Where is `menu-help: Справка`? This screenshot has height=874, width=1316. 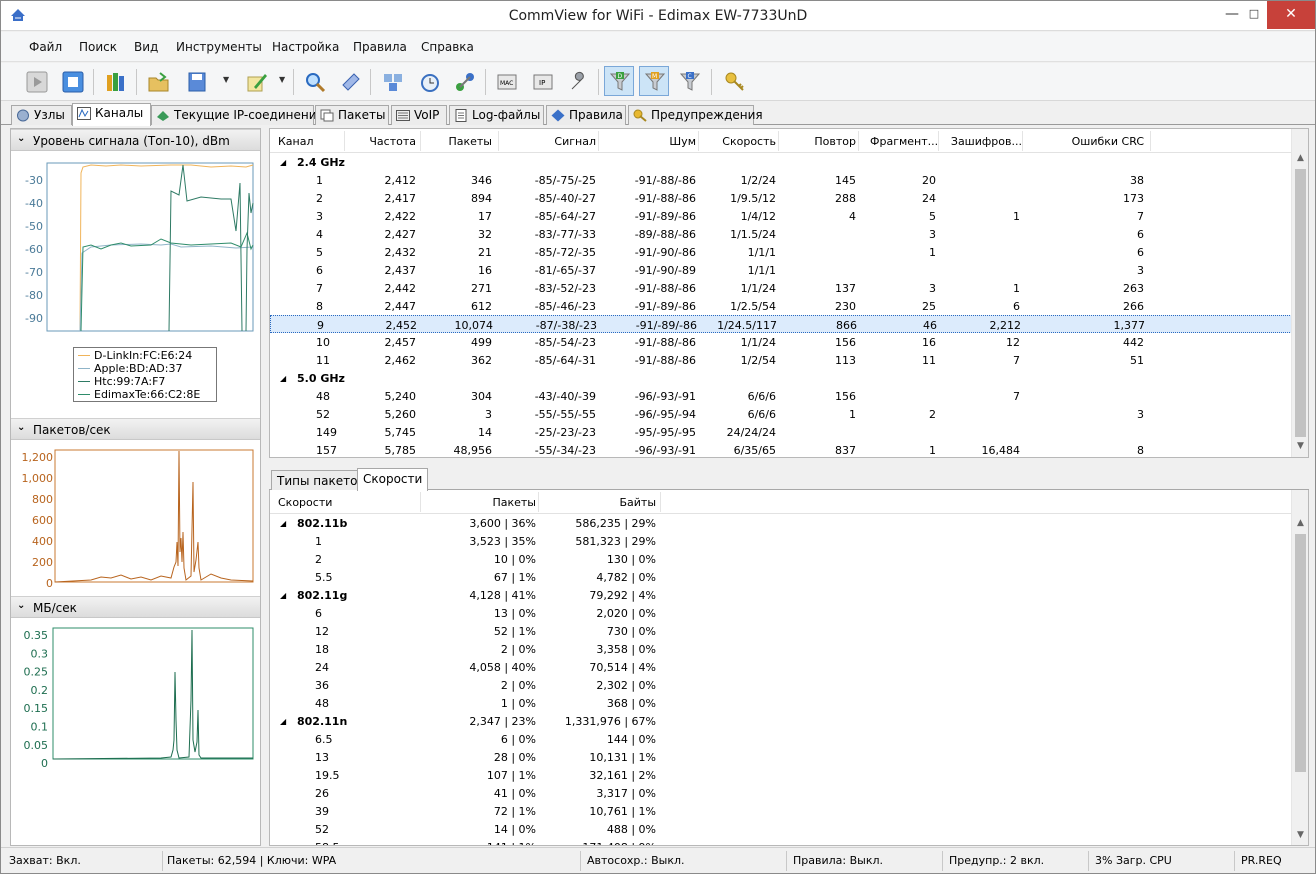 menu-help: Справка is located at coordinates (447, 47).